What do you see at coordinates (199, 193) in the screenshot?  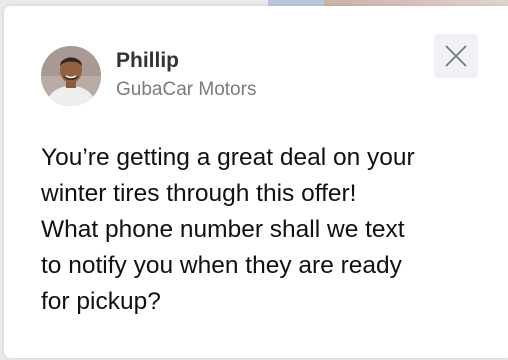 I see `message-line: winter tires through this offer!` at bounding box center [199, 193].